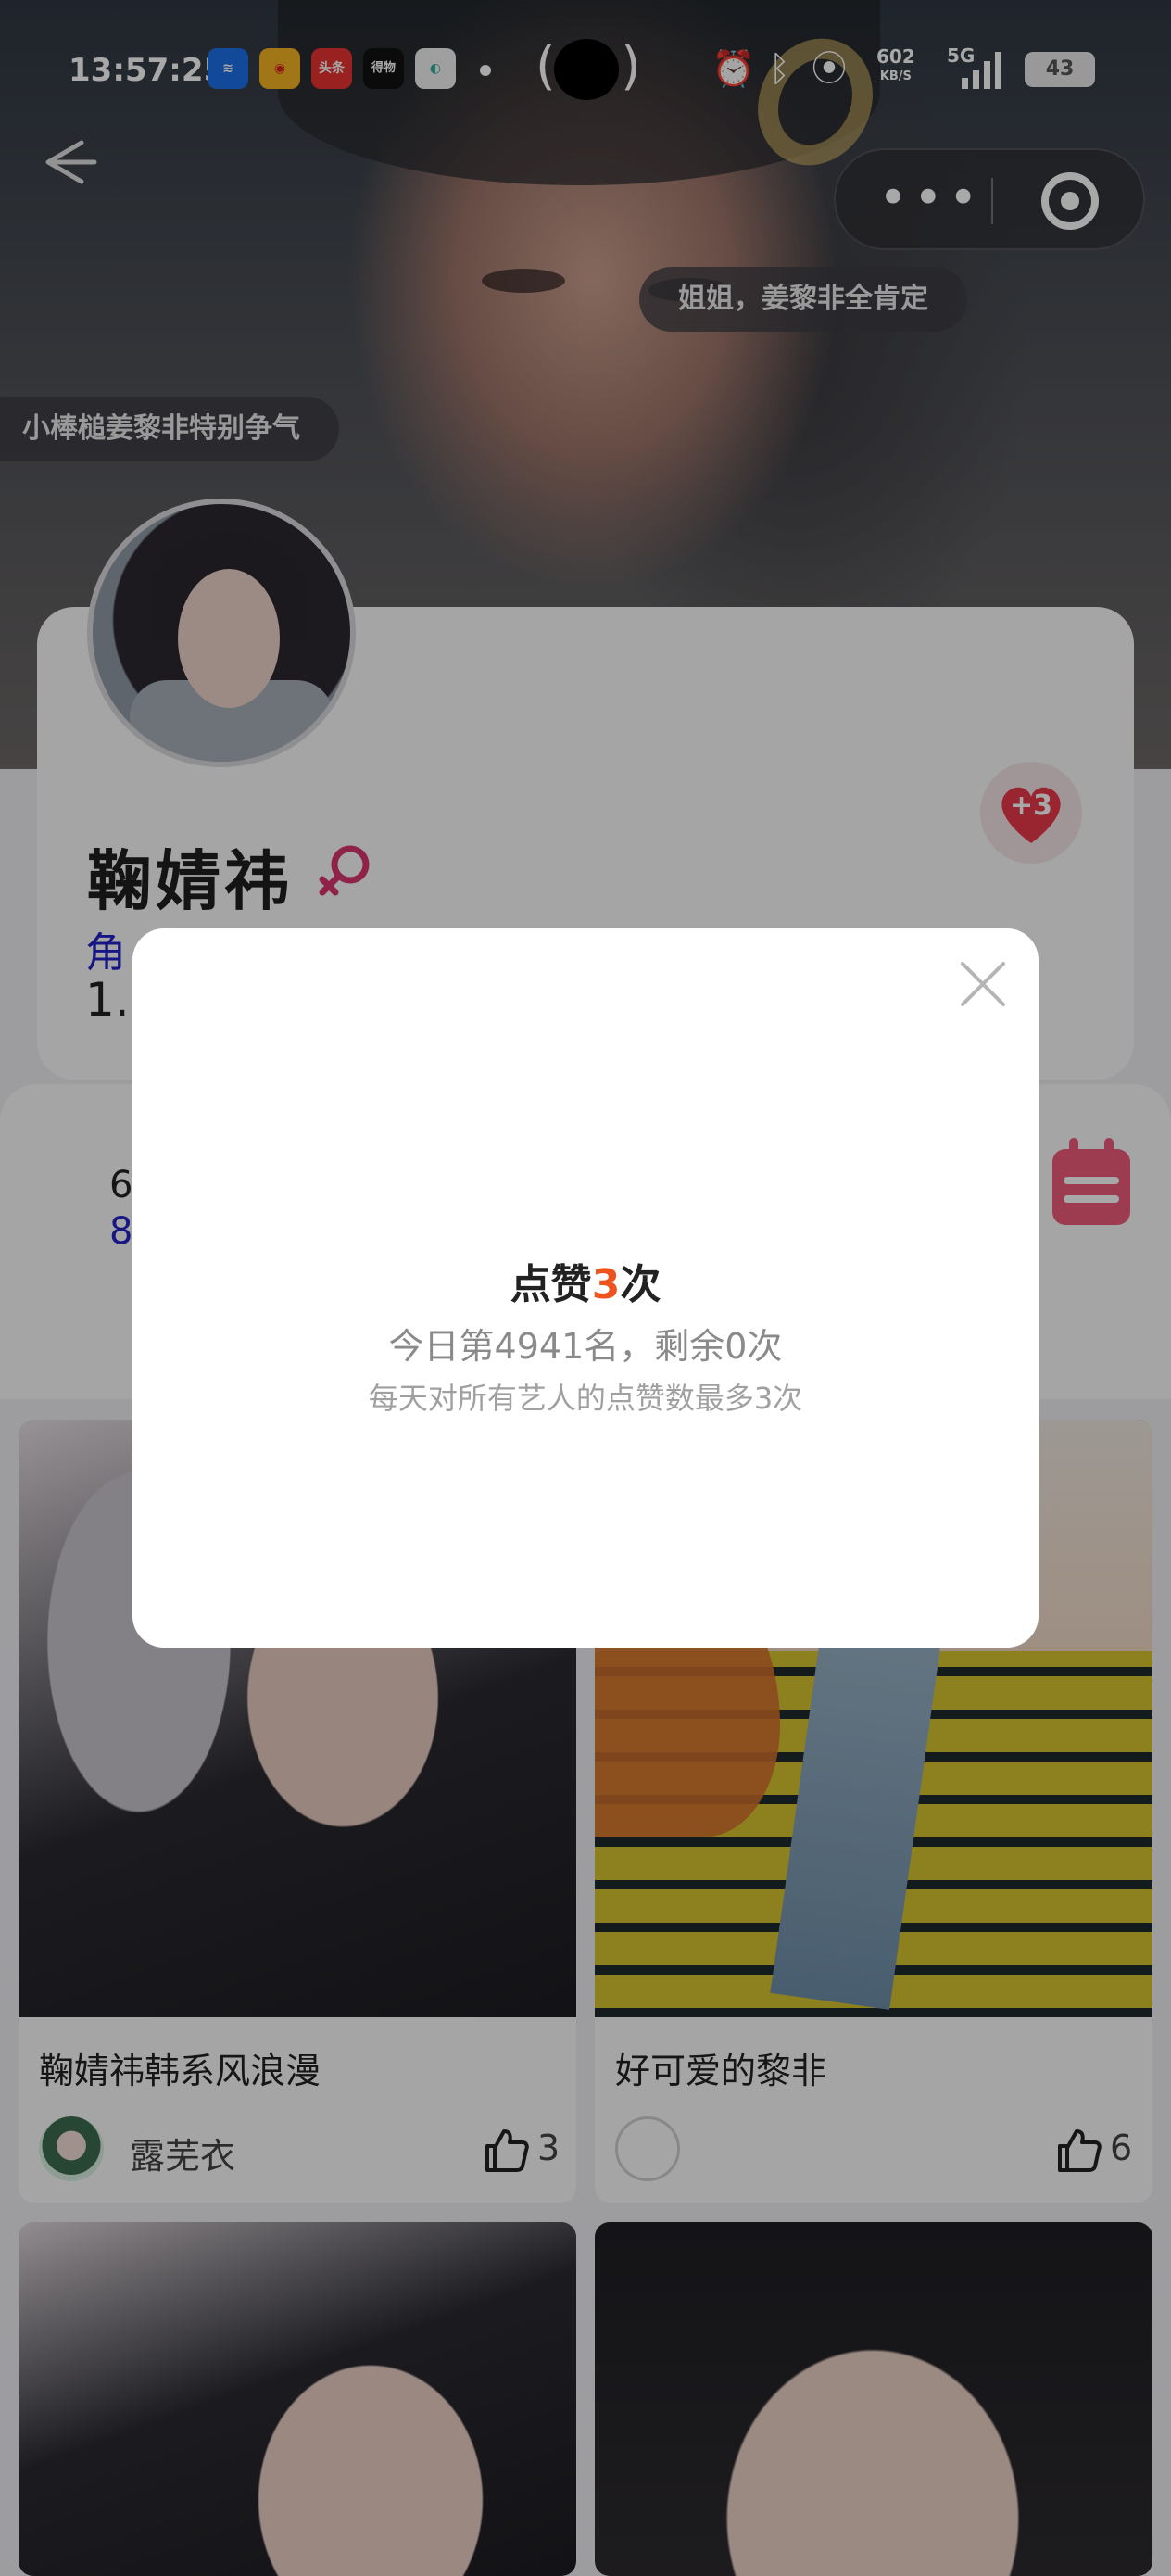 The height and width of the screenshot is (2576, 1171). Describe the element at coordinates (585, 1346) in the screenshot. I see `rank-text: 今日第4941名，剩余0次` at that location.